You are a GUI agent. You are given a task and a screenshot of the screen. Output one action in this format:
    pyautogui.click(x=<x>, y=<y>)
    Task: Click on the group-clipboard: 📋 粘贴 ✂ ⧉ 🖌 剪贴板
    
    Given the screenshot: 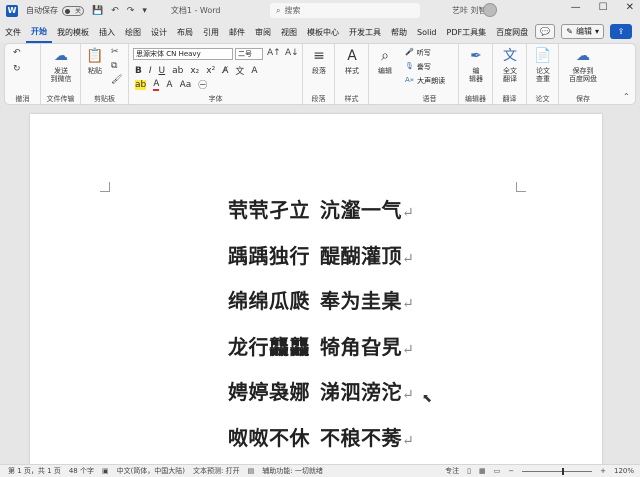 What is the action you would take?
    pyautogui.click(x=105, y=75)
    